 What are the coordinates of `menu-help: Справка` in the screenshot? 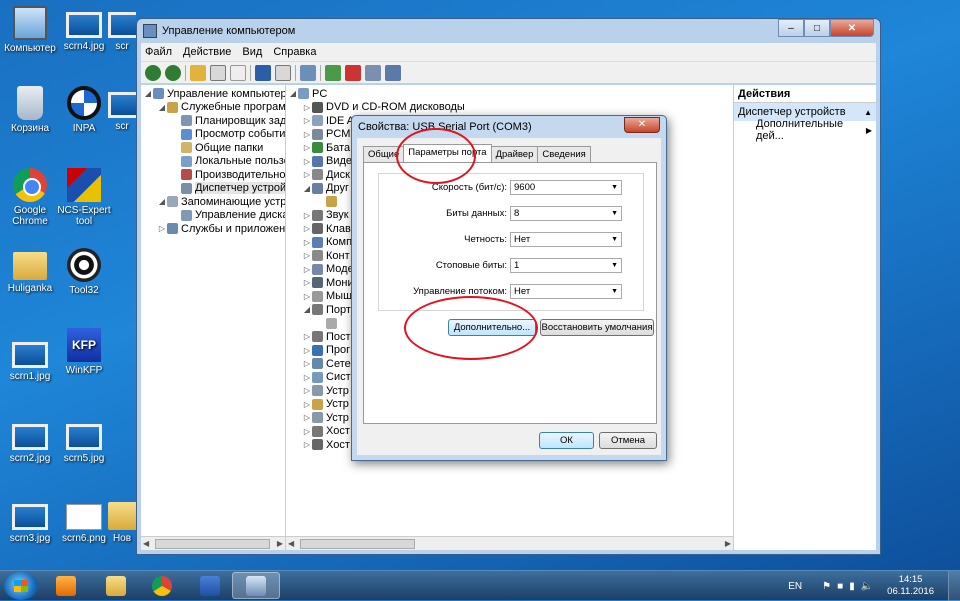 It's located at (294, 52).